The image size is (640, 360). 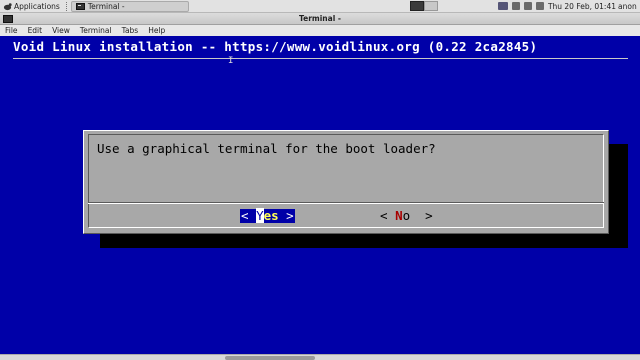 I want to click on yes-button: < Yes >, so click(x=267, y=215).